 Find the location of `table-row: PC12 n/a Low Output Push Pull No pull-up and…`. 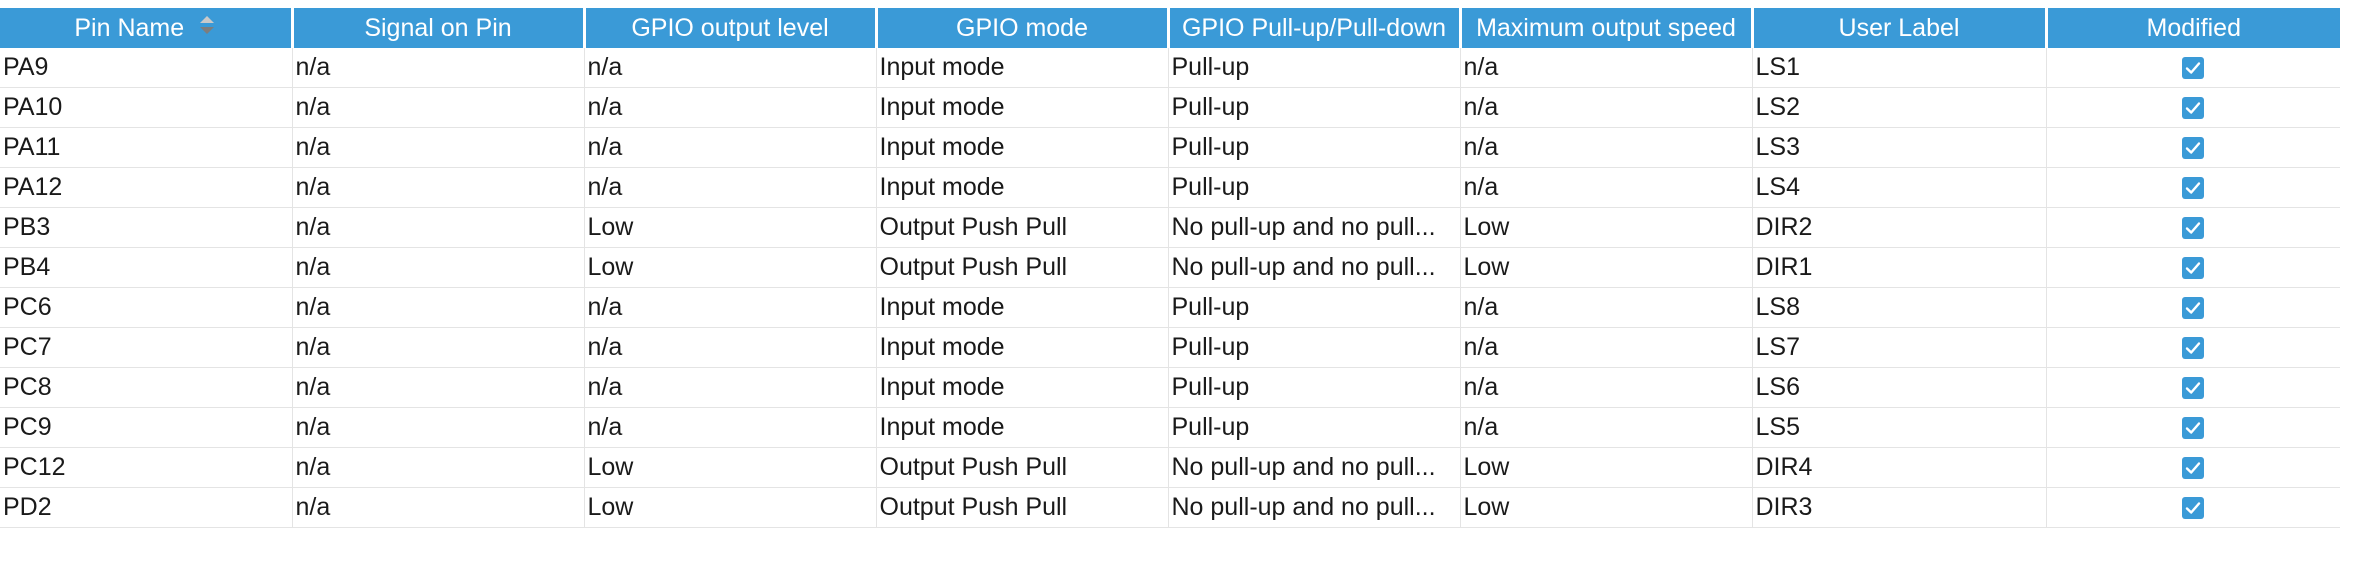

table-row: PC12 n/a Low Output Push Pull No pull-up and… is located at coordinates (1170, 467).